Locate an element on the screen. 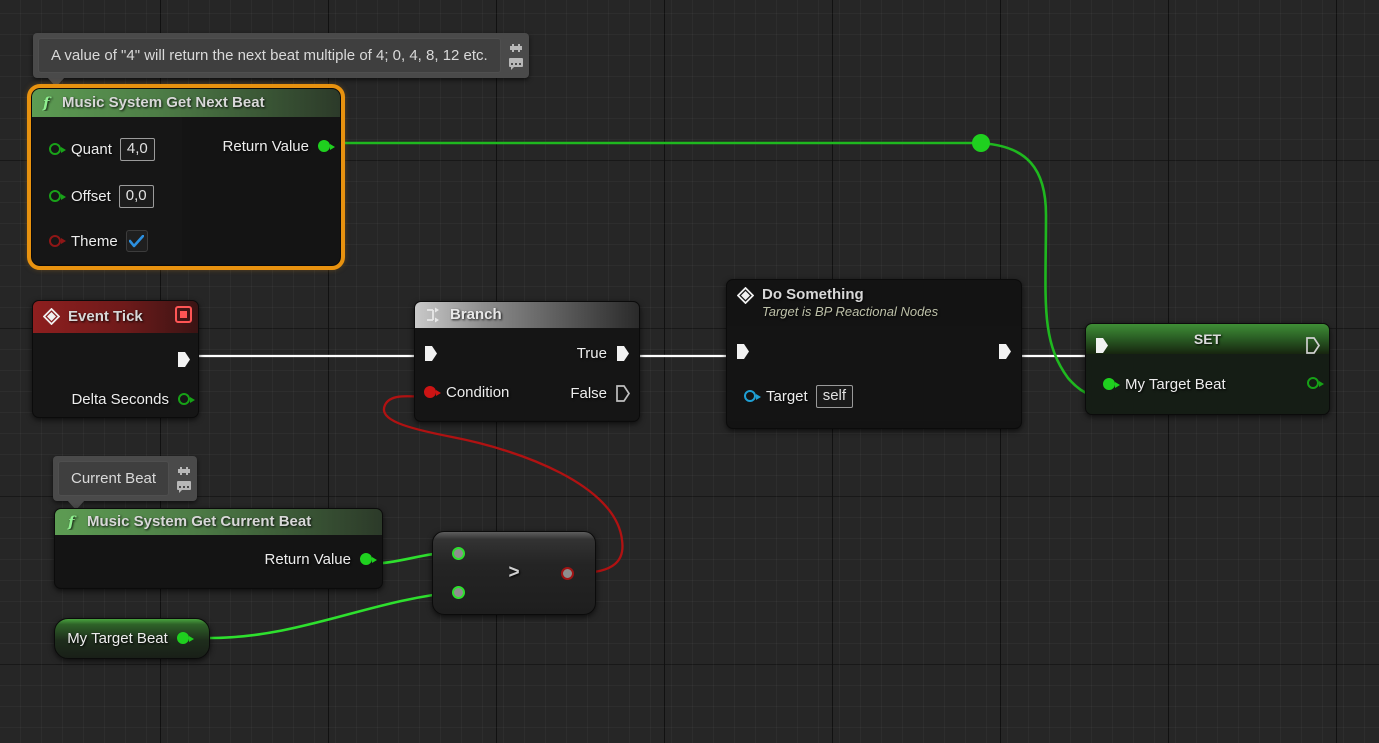 The height and width of the screenshot is (743, 1379). input-exec-pin-do-something is located at coordinates (743, 351).